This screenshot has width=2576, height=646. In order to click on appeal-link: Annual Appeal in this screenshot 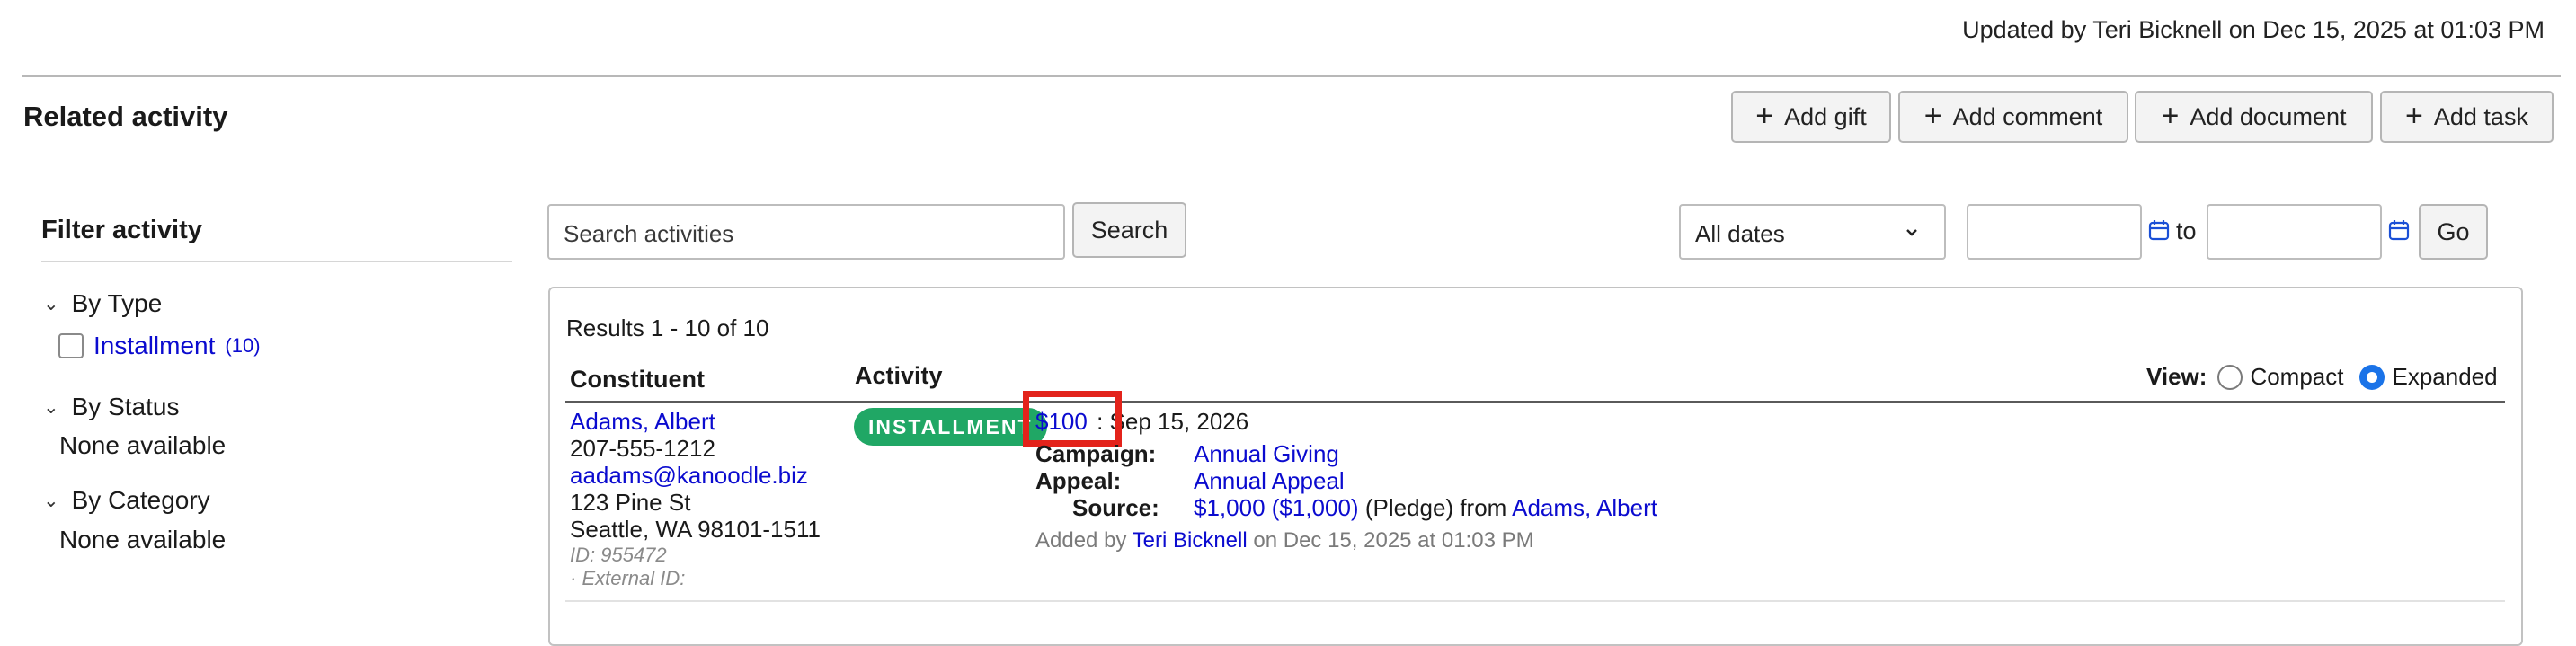, I will do `click(1269, 481)`.